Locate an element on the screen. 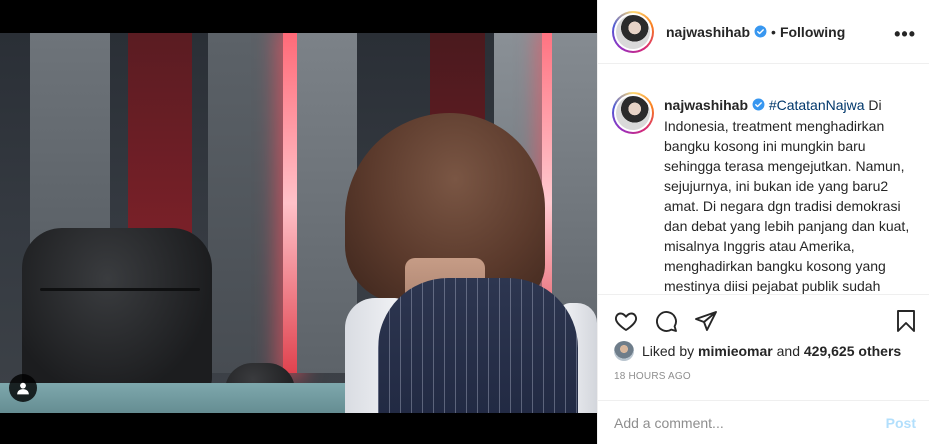  background-light is located at coordinates (290, 203).